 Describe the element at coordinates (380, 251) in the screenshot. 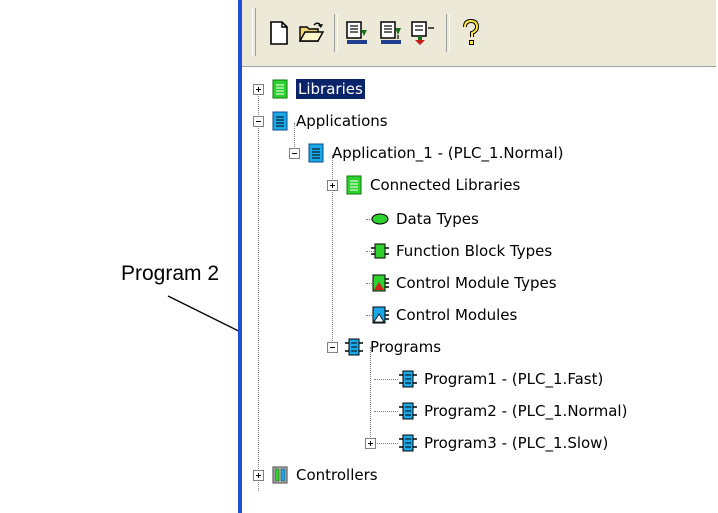

I see `function-block-icon` at that location.